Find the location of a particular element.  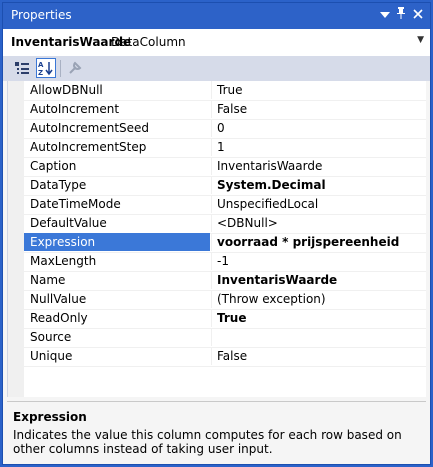

property-pages-icon is located at coordinates (75, 68).